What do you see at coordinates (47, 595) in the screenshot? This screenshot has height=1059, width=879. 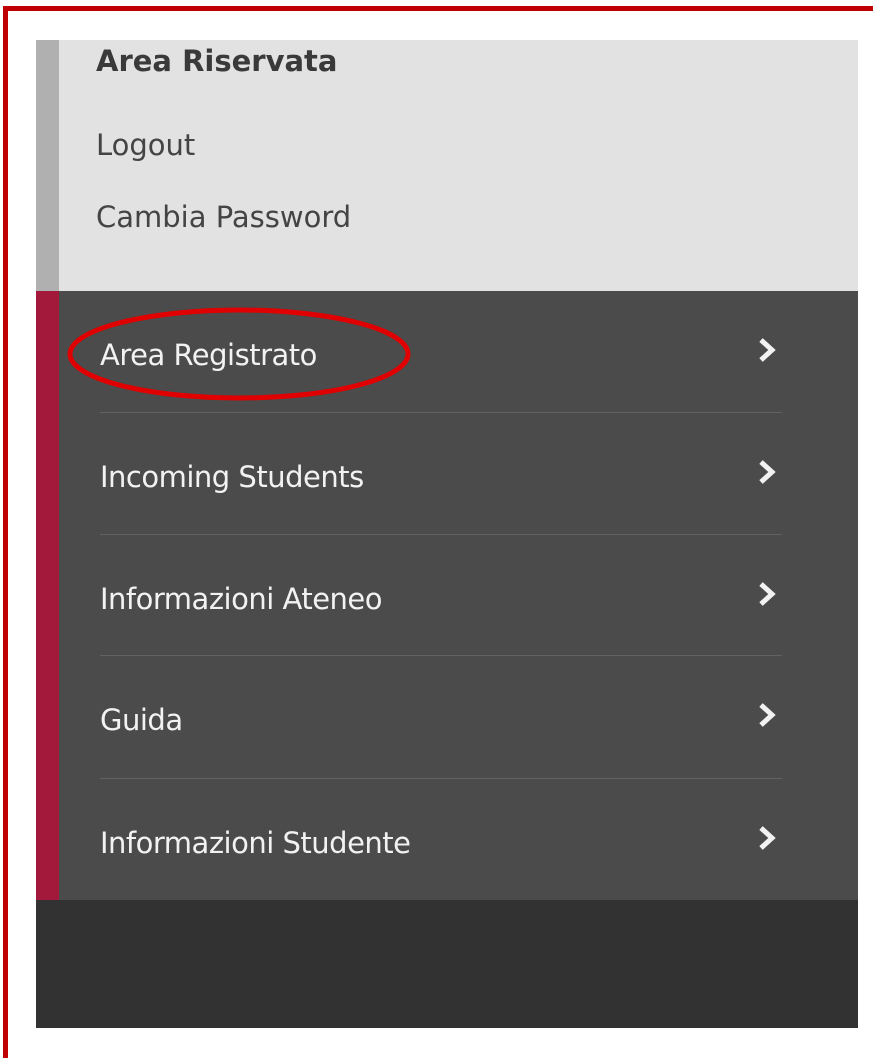 I see `menu-accent-bar` at bounding box center [47, 595].